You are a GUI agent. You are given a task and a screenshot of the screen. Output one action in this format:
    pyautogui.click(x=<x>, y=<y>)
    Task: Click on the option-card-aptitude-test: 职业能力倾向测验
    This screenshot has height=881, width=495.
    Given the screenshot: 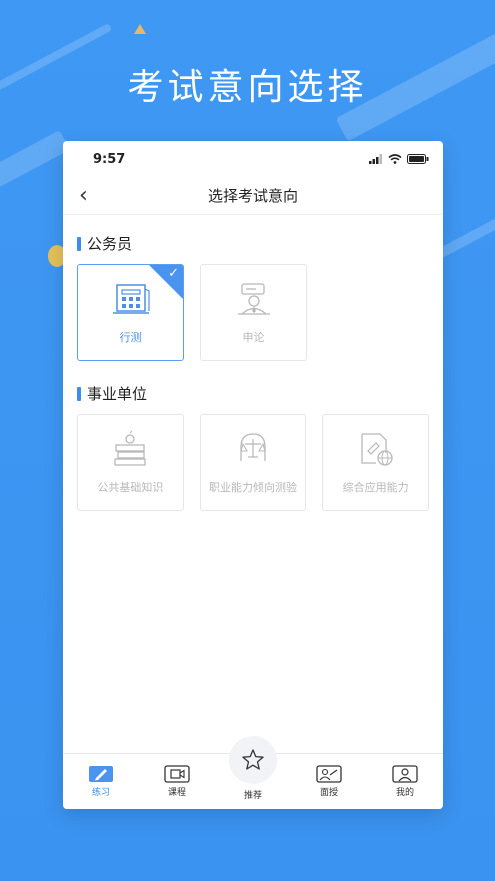 What is the action you would take?
    pyautogui.click(x=253, y=462)
    